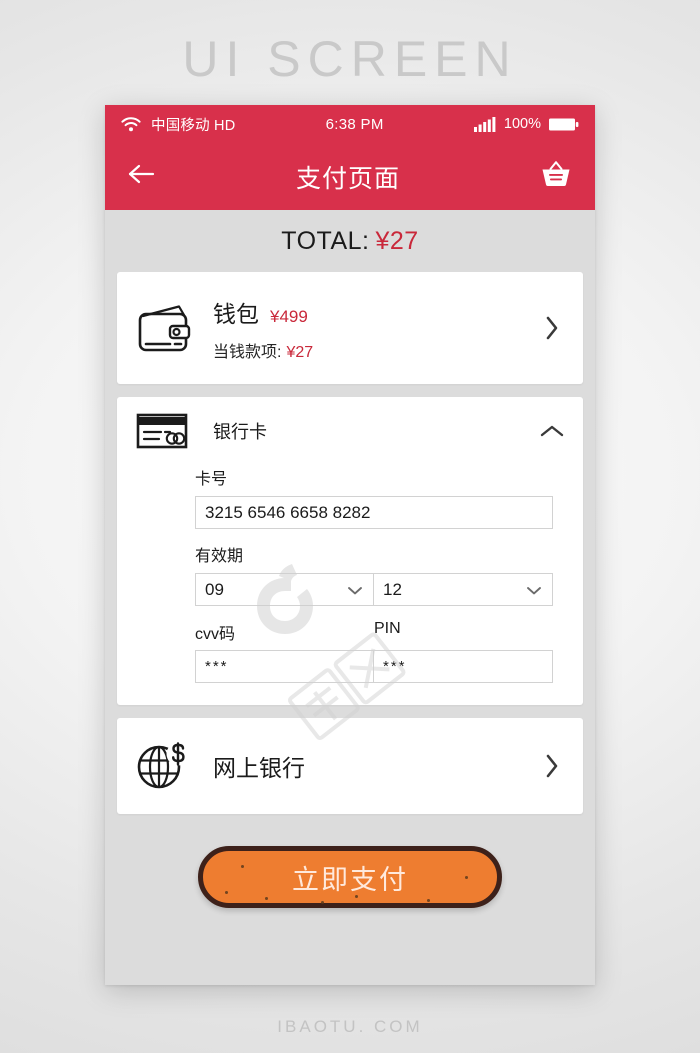  What do you see at coordinates (240, 432) in the screenshot?
I see `bank-card-label: 银行卡` at bounding box center [240, 432].